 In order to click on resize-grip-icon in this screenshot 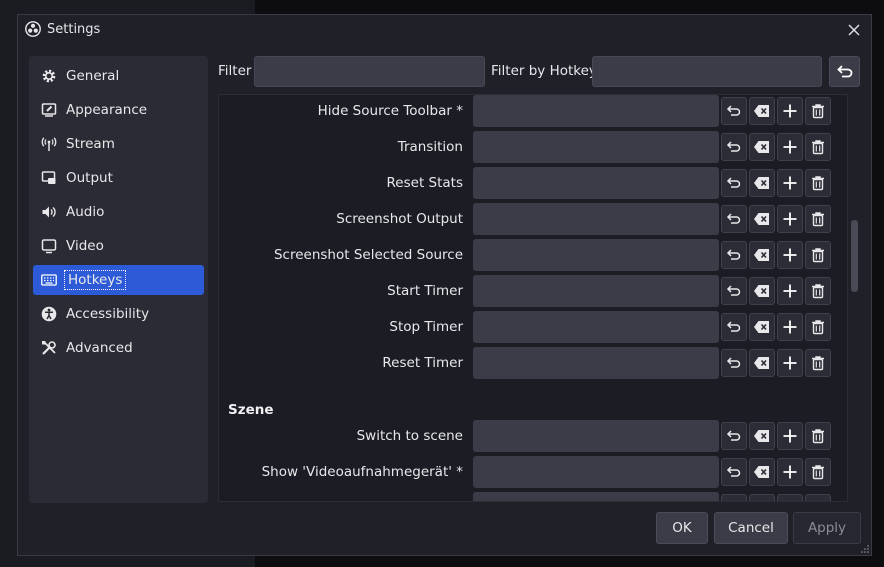, I will do `click(865, 549)`.